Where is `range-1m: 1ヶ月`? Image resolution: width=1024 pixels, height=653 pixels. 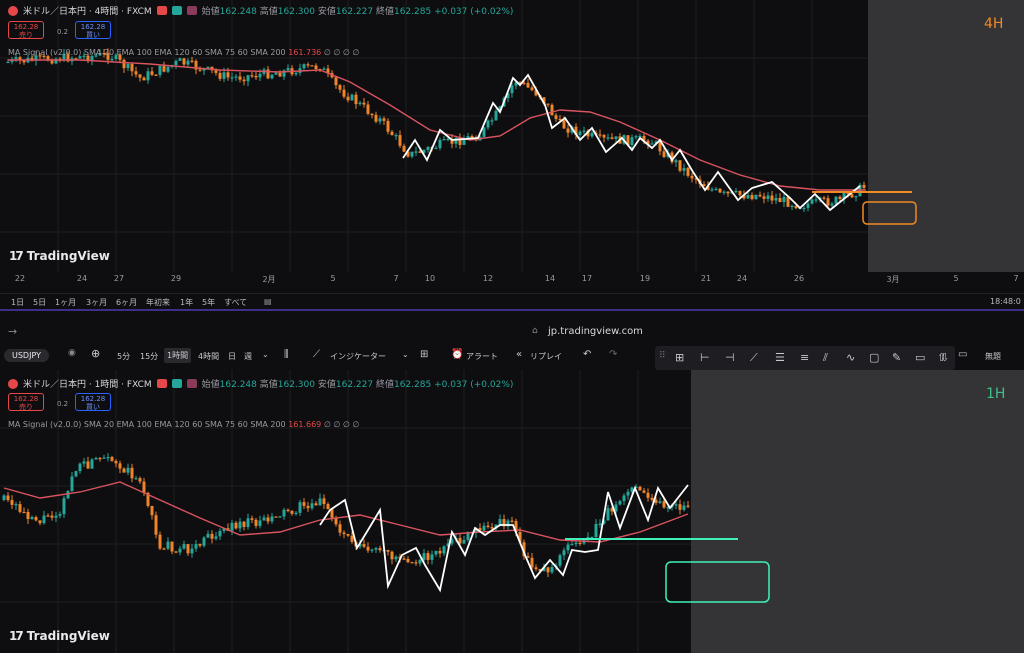 range-1m: 1ヶ月 is located at coordinates (65, 302).